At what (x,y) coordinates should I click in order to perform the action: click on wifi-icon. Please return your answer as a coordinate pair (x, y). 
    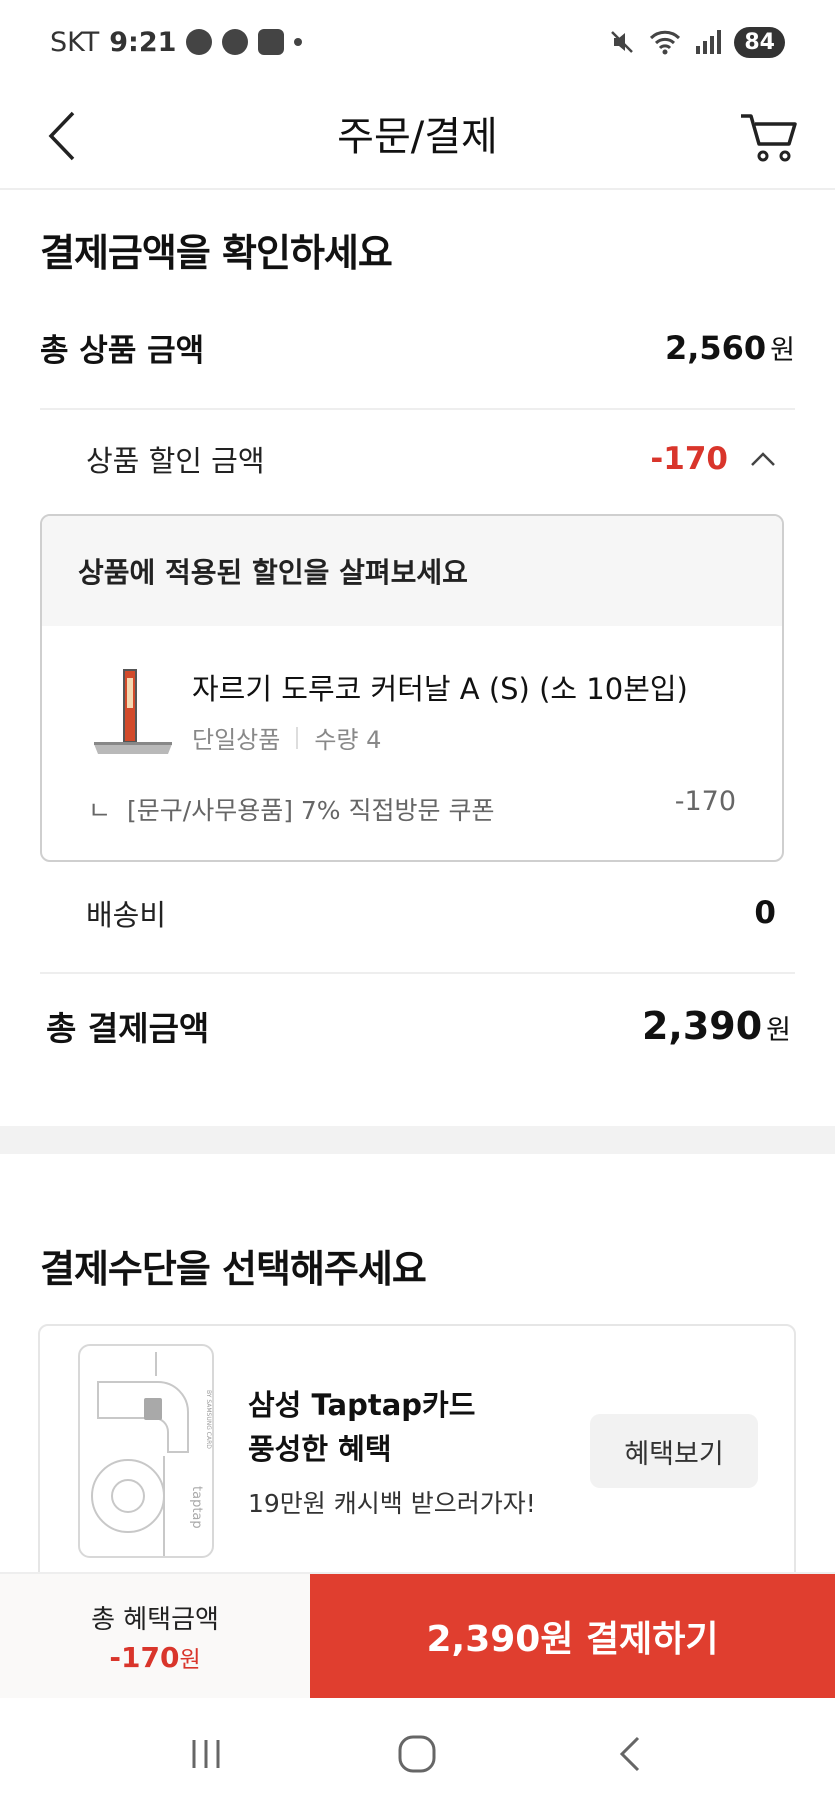
    Looking at the image, I should click on (665, 42).